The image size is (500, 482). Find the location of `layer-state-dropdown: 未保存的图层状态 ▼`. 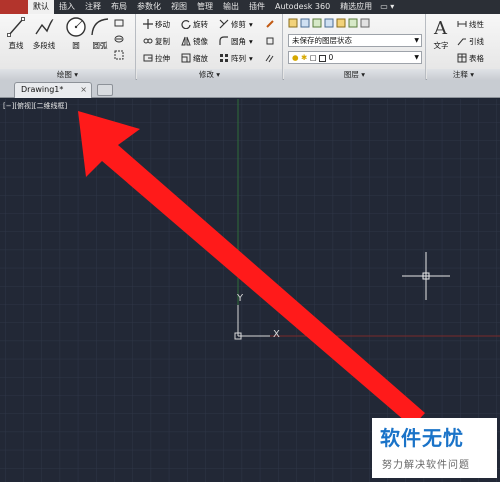

layer-state-dropdown: 未保存的图层状态 ▼ is located at coordinates (355, 40).